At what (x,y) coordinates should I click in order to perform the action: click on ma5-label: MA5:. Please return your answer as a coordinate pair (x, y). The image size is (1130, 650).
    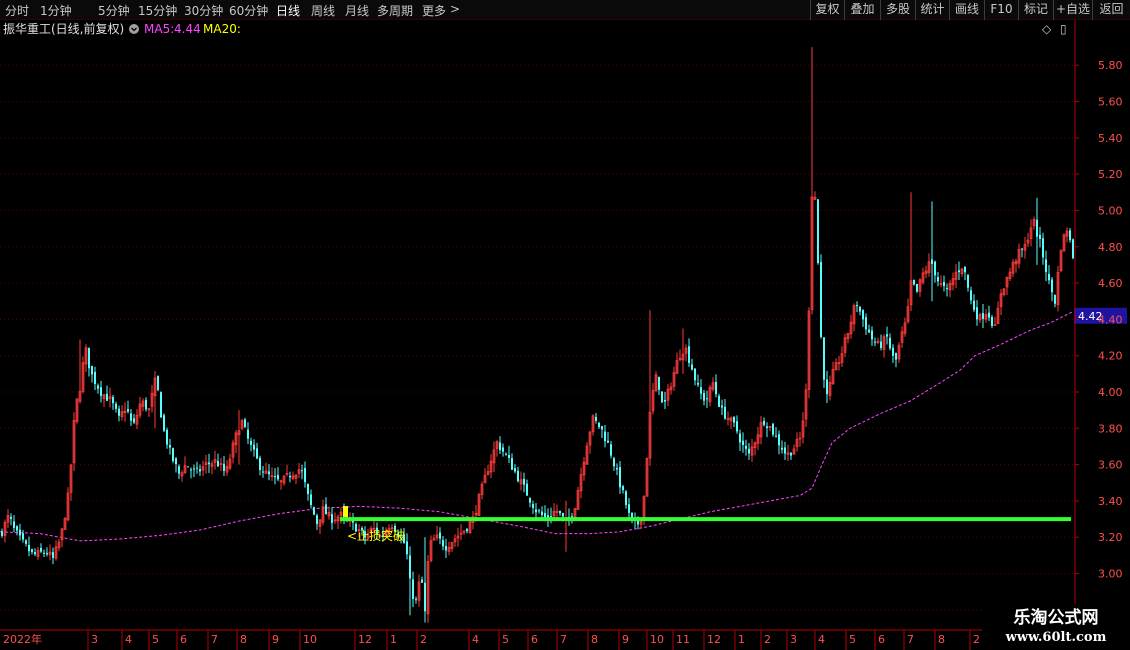
    Looking at the image, I should click on (159, 29).